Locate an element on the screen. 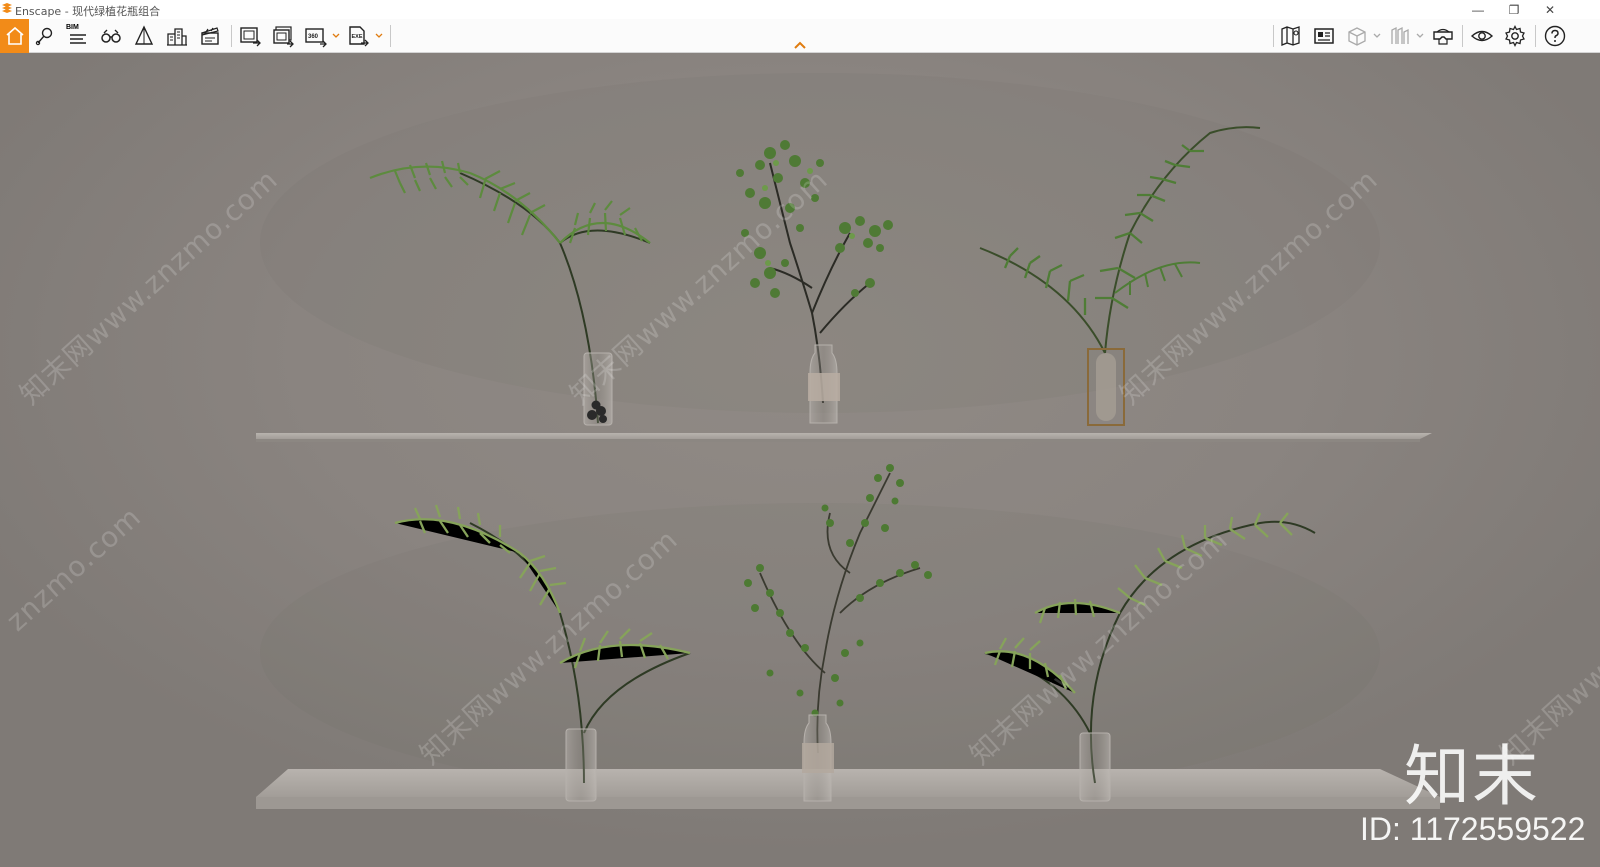 The image size is (1600, 867). collapse-toolbar-icon is located at coordinates (800, 45).